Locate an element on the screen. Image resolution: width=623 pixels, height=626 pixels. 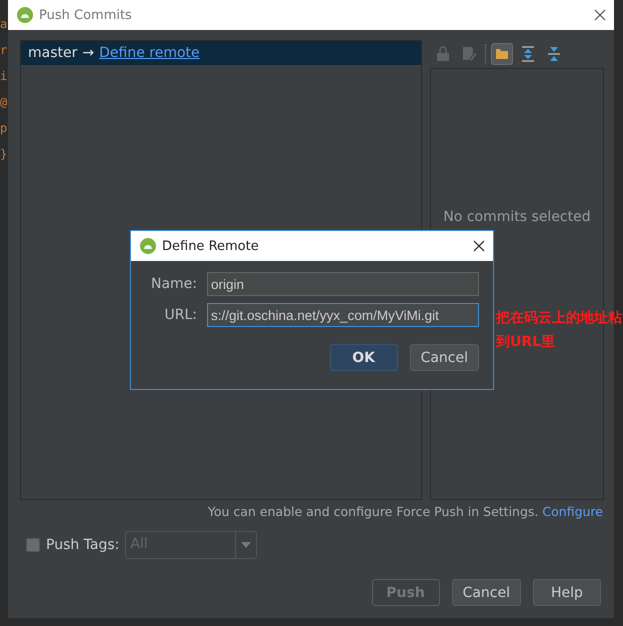
window-title: Push Commits is located at coordinates (86, 15).